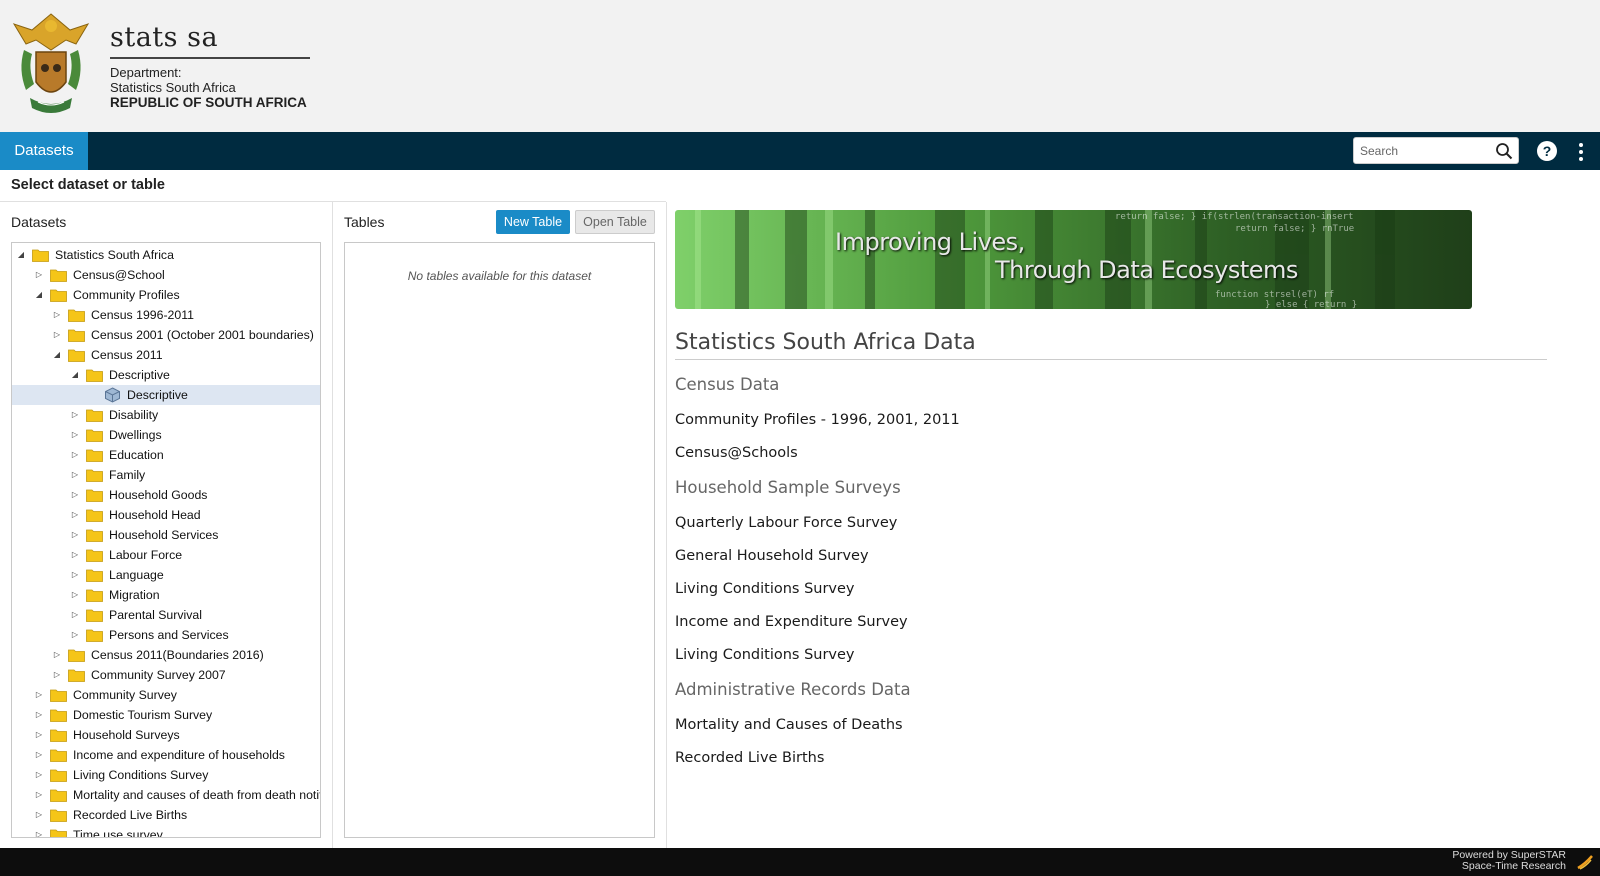 This screenshot has width=1600, height=876. What do you see at coordinates (119, 275) in the screenshot?
I see `tree-node-label: Census@School` at bounding box center [119, 275].